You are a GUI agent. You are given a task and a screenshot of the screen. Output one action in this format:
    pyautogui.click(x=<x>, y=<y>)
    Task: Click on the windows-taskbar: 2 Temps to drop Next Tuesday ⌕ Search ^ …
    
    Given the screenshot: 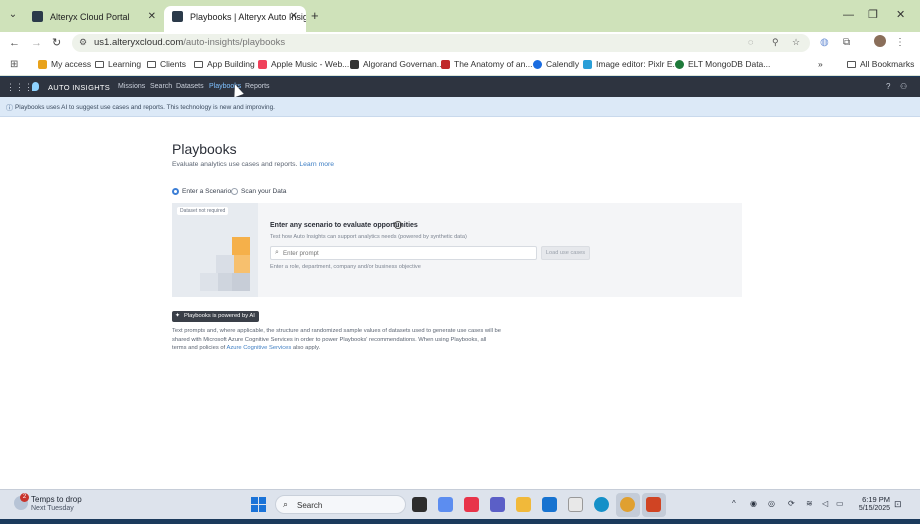 What is the action you would take?
    pyautogui.click(x=460, y=504)
    